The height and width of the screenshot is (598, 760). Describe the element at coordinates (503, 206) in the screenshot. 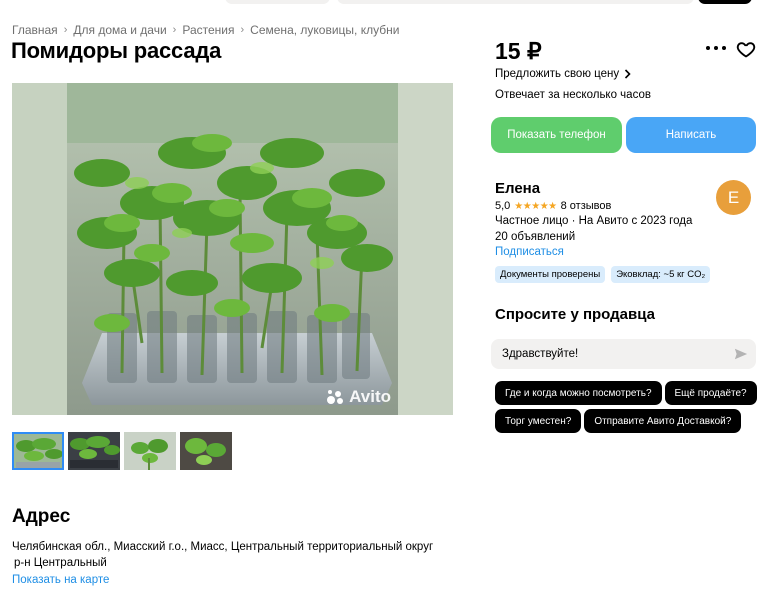

I see `rating-value: 5,0` at that location.